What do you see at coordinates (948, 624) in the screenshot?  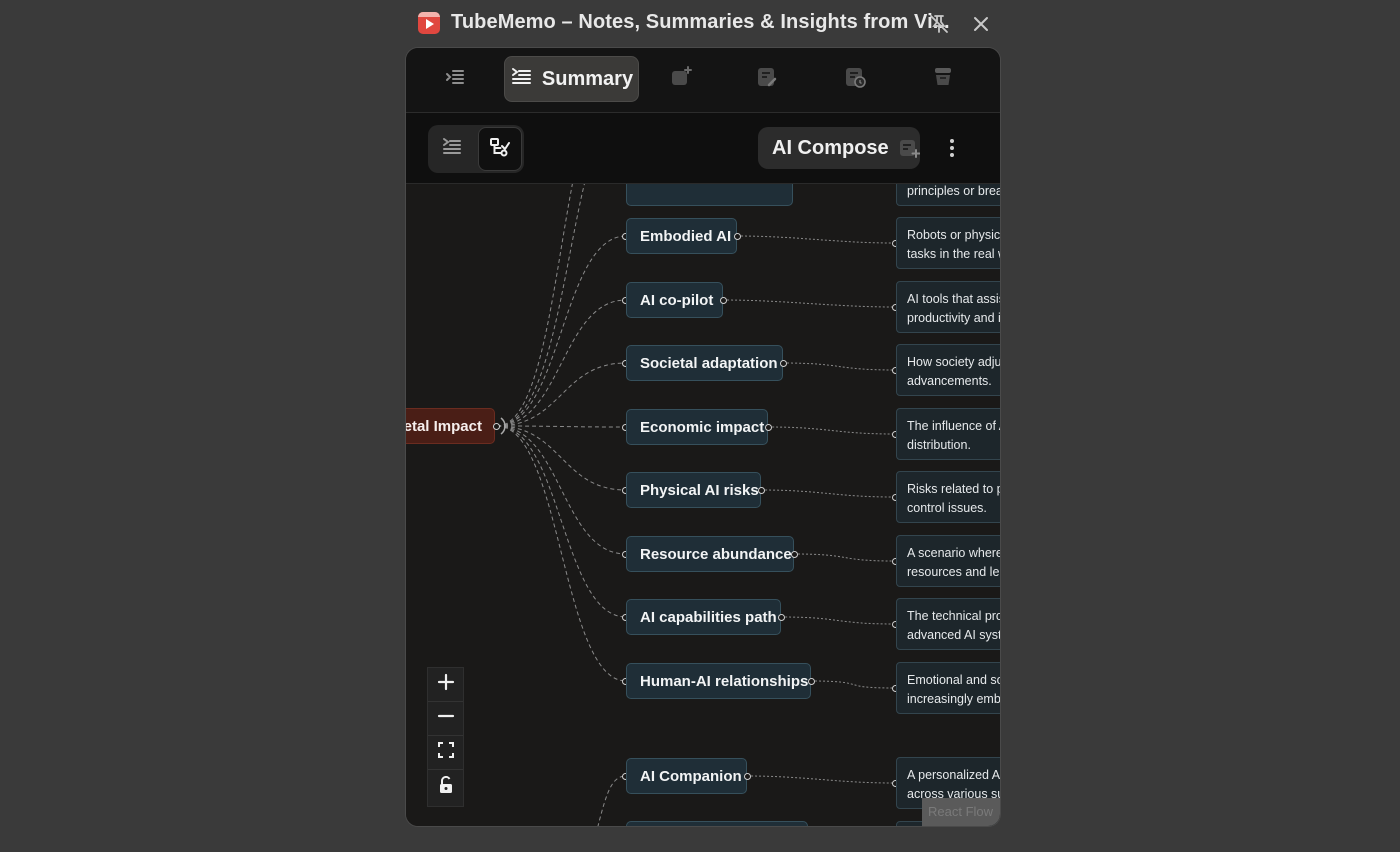 I see `mindmap-description: The technical pro advanced AI syst` at bounding box center [948, 624].